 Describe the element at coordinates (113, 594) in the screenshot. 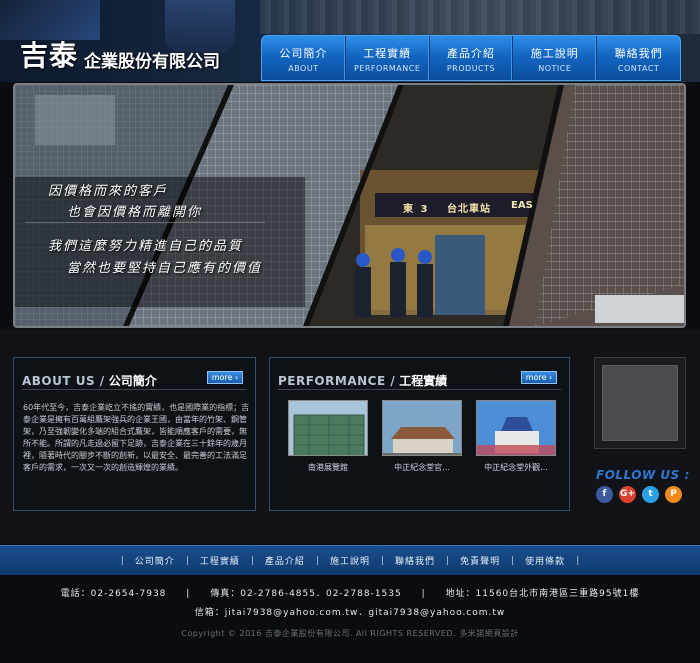

I see `contact-phone: 電話：02-2654-7938` at that location.